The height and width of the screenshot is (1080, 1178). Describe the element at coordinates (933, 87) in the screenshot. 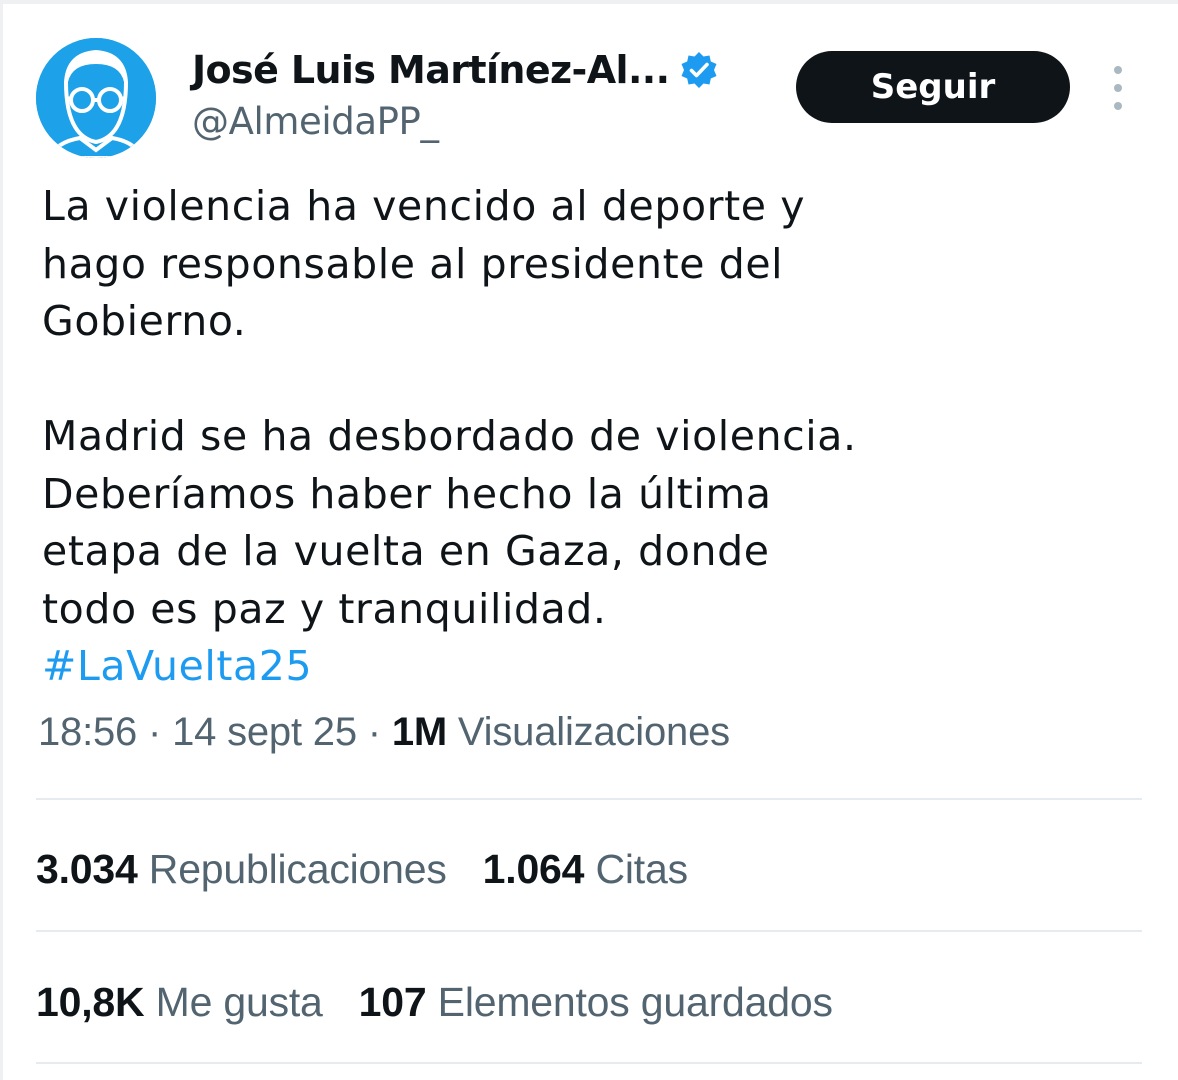

I see `follow-button: Seguir` at that location.